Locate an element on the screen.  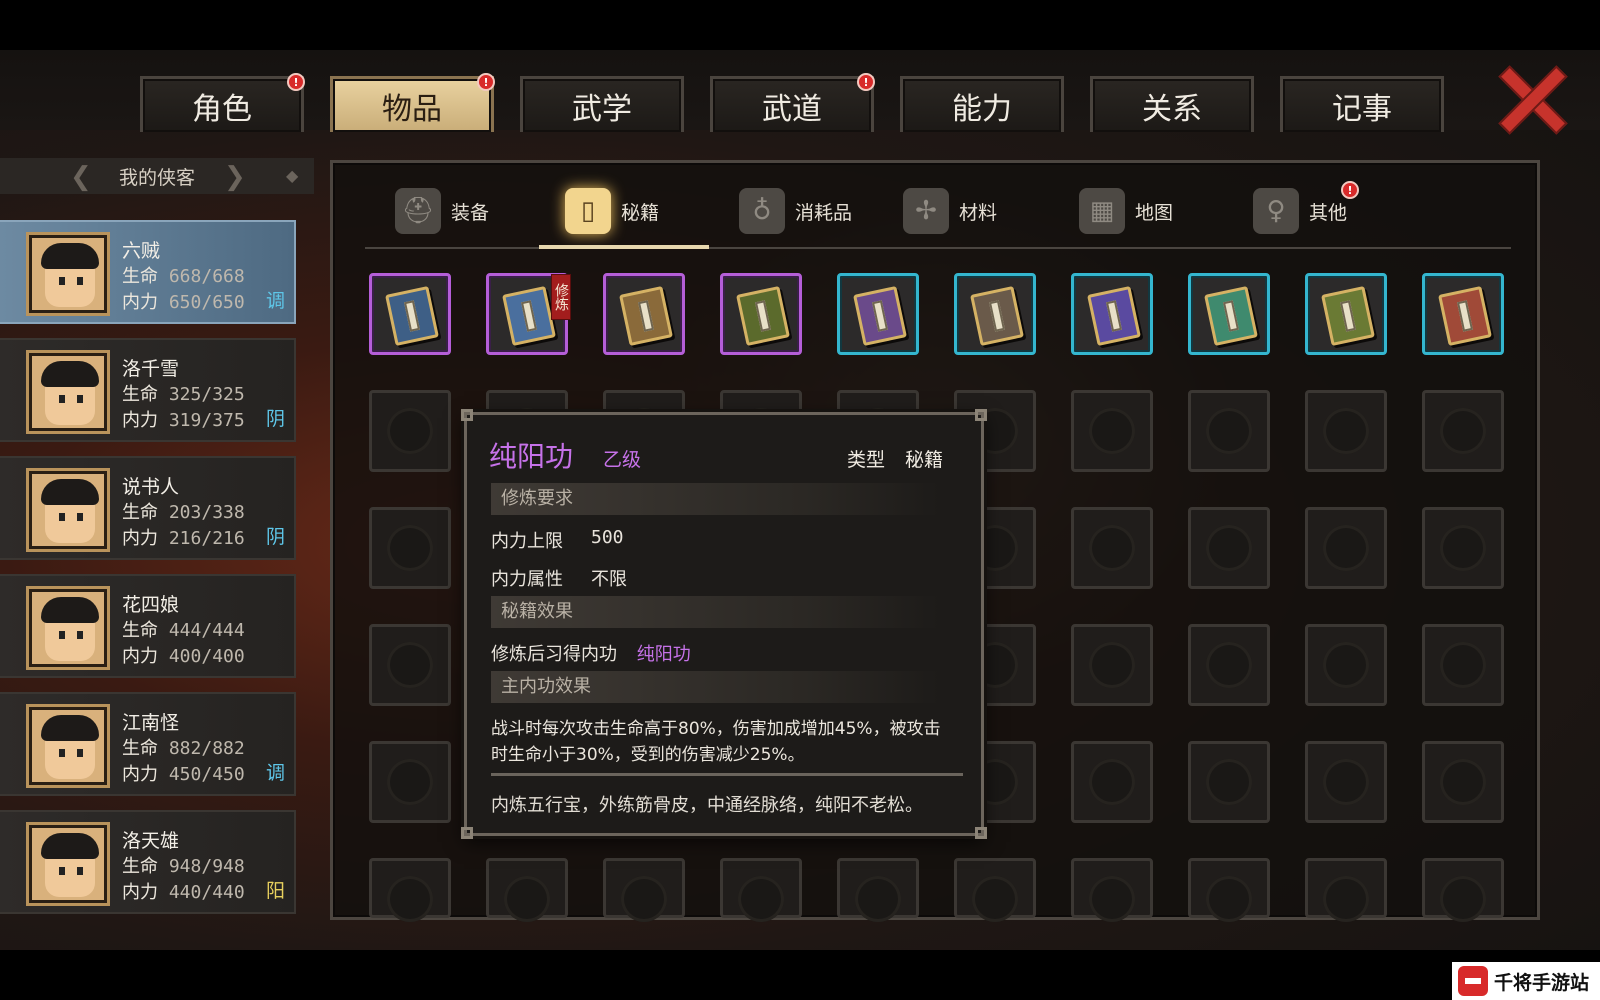
section-effect: 秘籍效果 is located at coordinates (715, 612).